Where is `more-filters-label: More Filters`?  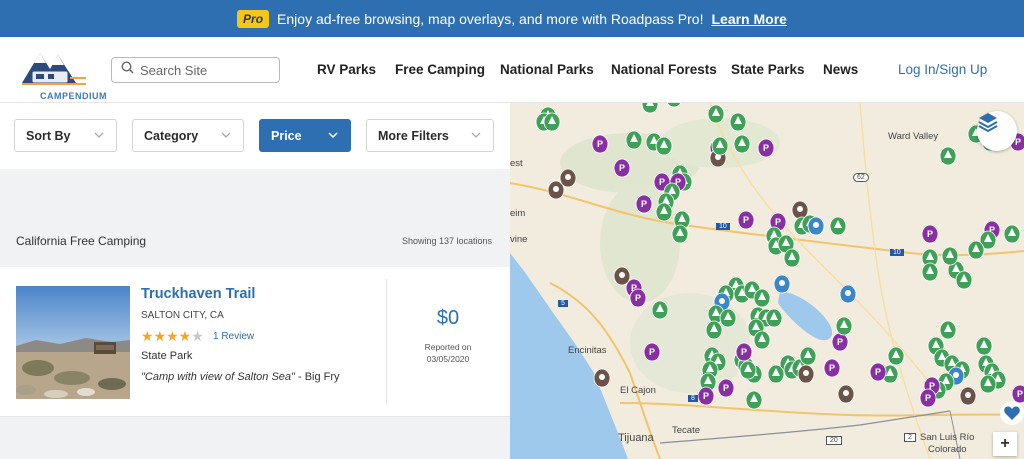
more-filters-label: More Filters is located at coordinates (413, 135).